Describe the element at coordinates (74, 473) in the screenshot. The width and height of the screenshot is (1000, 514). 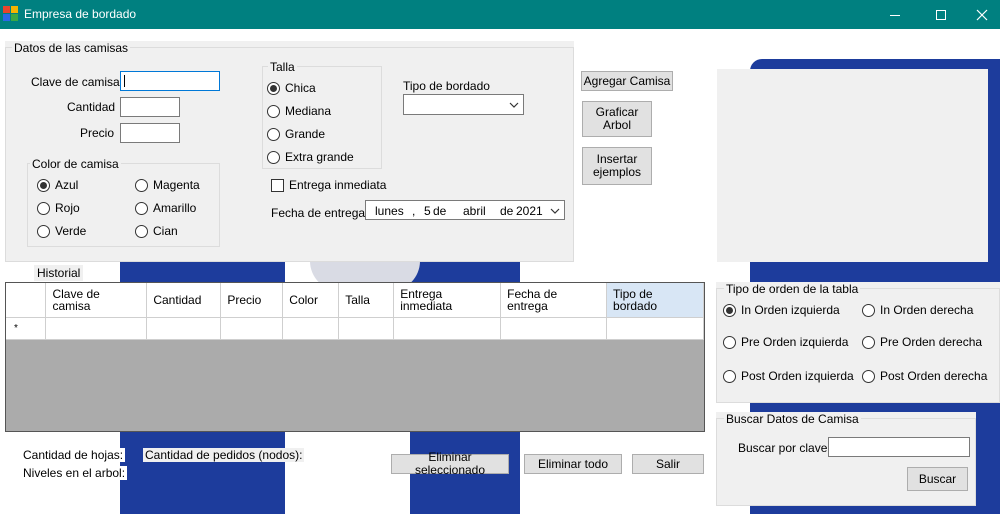
I see `niveles-arbol-label: Niveles en el arbol:` at that location.